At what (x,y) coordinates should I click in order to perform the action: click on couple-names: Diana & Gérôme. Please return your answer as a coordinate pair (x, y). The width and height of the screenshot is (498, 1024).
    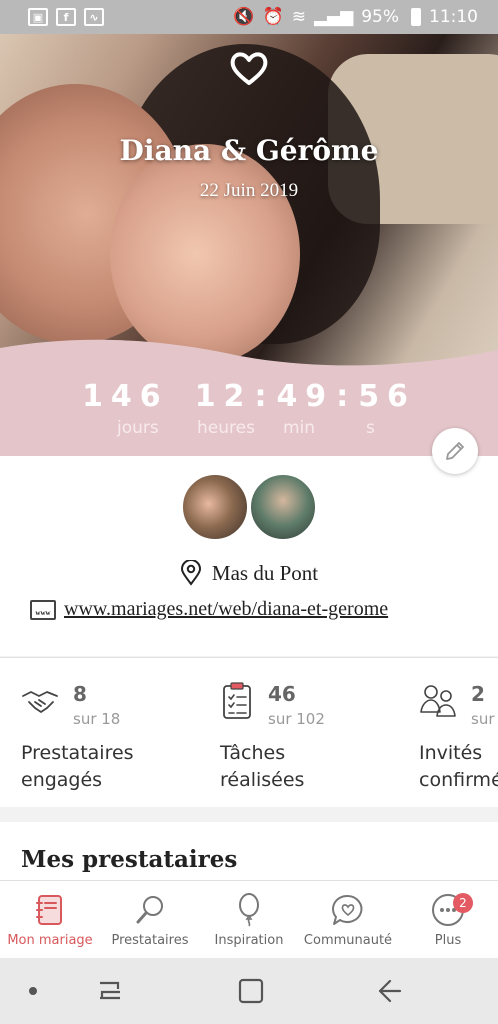
    Looking at the image, I should click on (249, 150).